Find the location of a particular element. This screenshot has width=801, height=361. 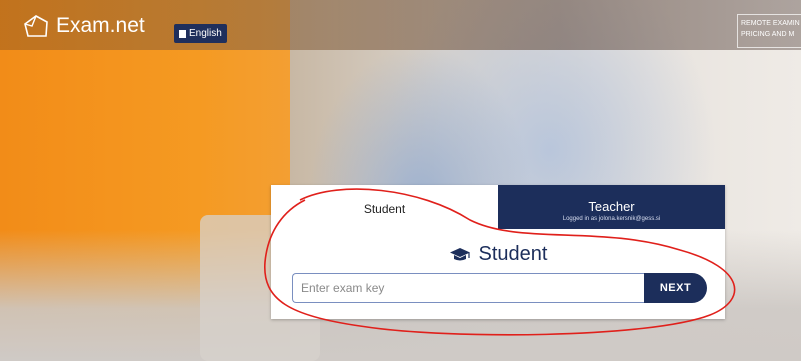

language-button: English is located at coordinates (200, 33).